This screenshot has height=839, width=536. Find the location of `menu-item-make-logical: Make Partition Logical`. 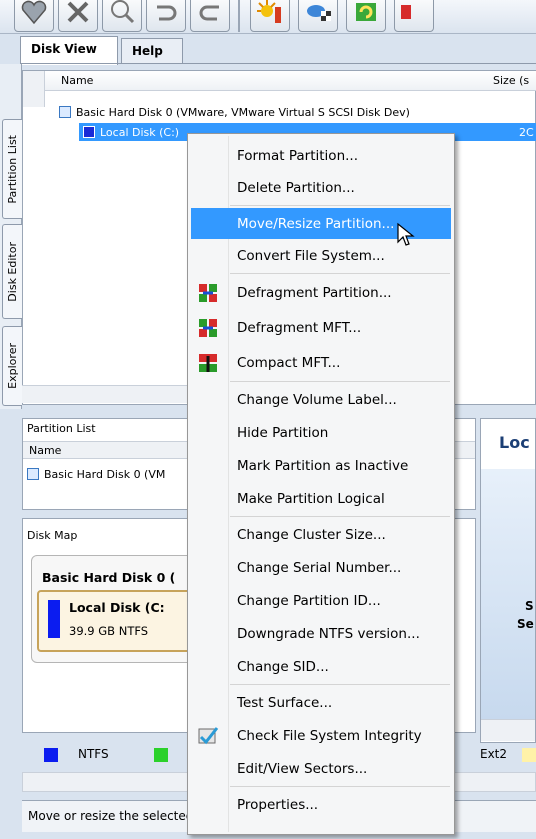

menu-item-make-logical: Make Partition Logical is located at coordinates (321, 498).